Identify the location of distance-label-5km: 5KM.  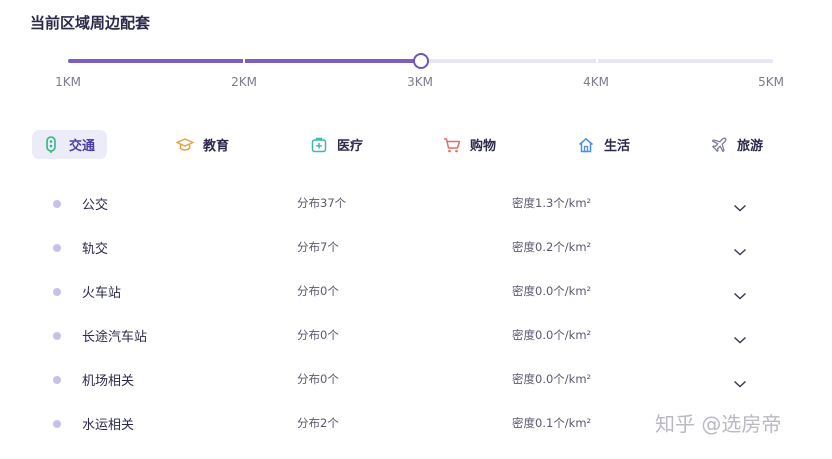
(771, 82).